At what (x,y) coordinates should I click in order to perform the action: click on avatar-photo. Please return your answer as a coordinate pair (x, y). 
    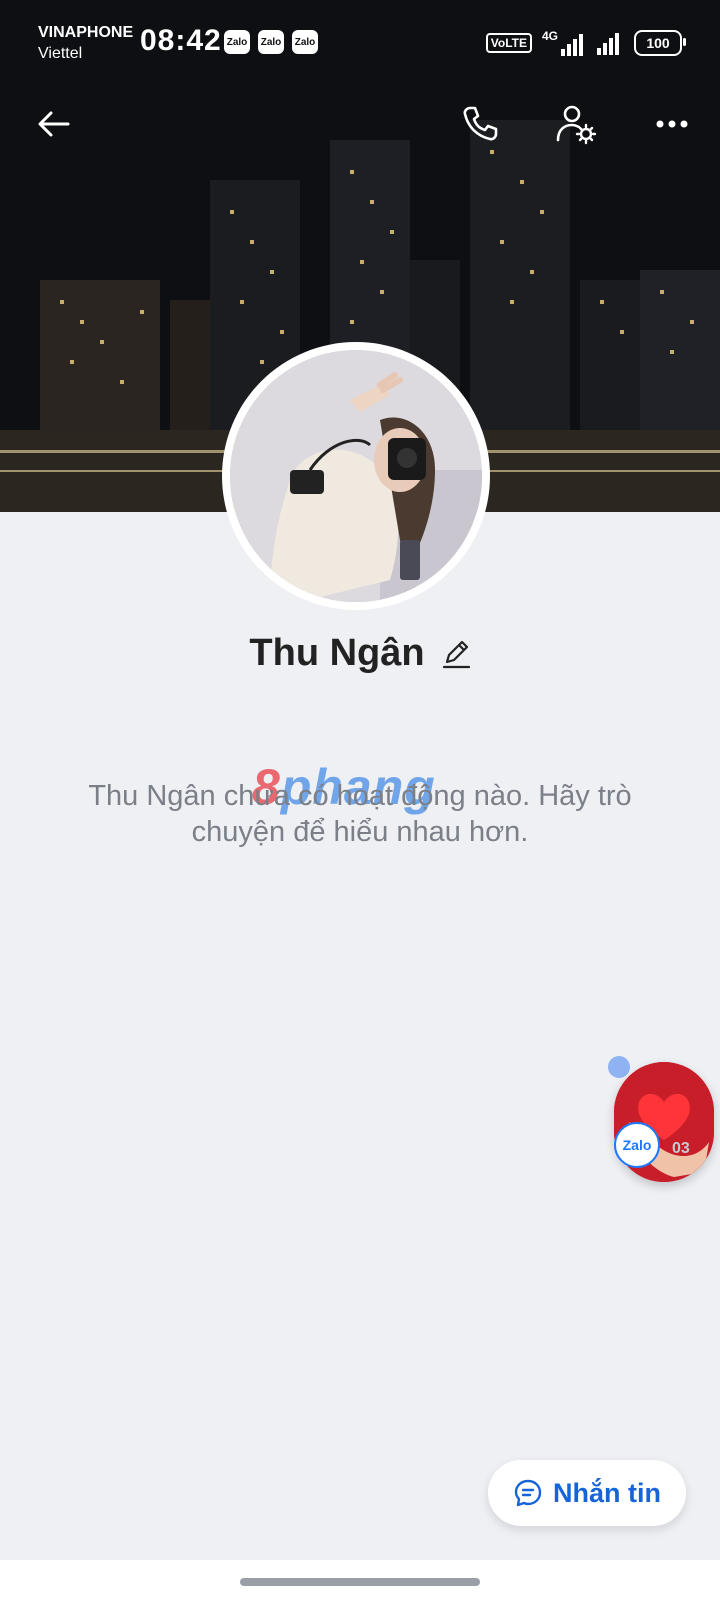
    Looking at the image, I should click on (356, 476).